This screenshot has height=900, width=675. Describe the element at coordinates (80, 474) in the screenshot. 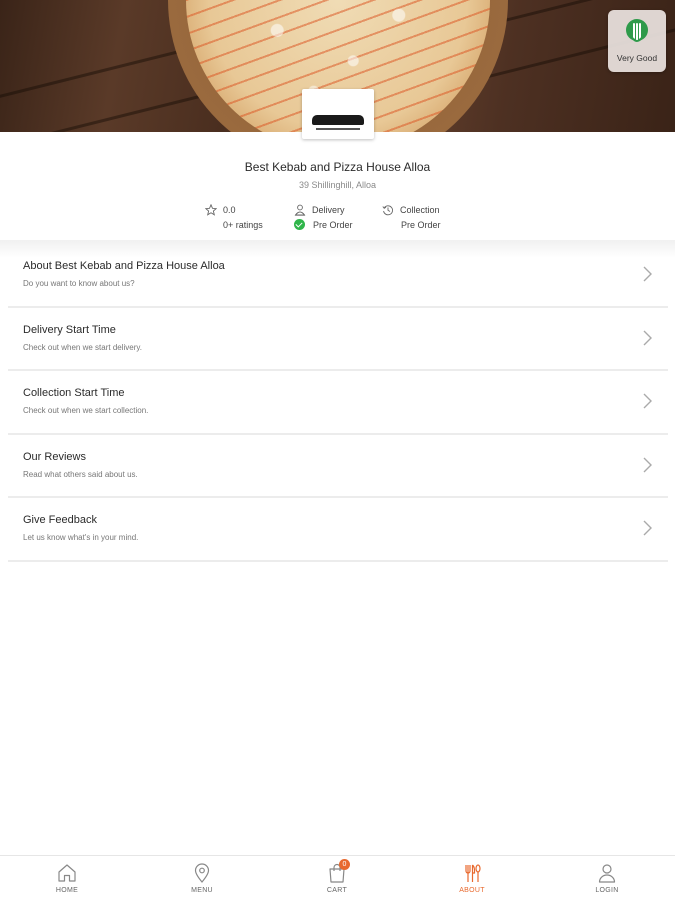

I see `list-item-subtitle: Read what others said about us.` at that location.